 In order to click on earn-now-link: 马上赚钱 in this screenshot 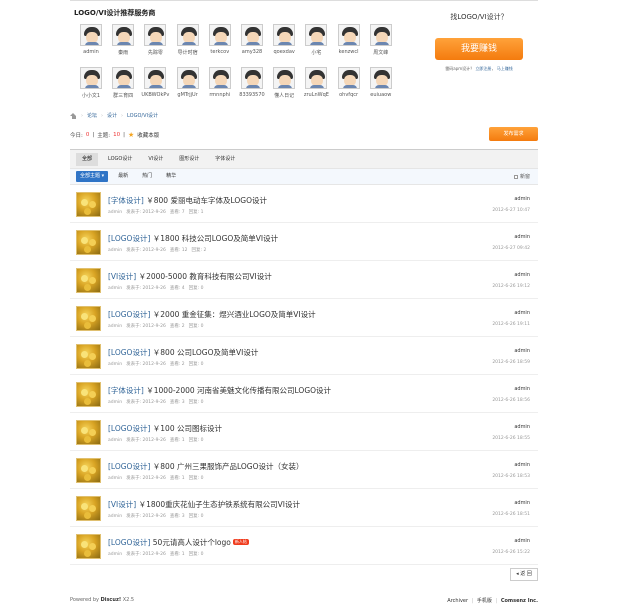, I will do `click(505, 68)`.